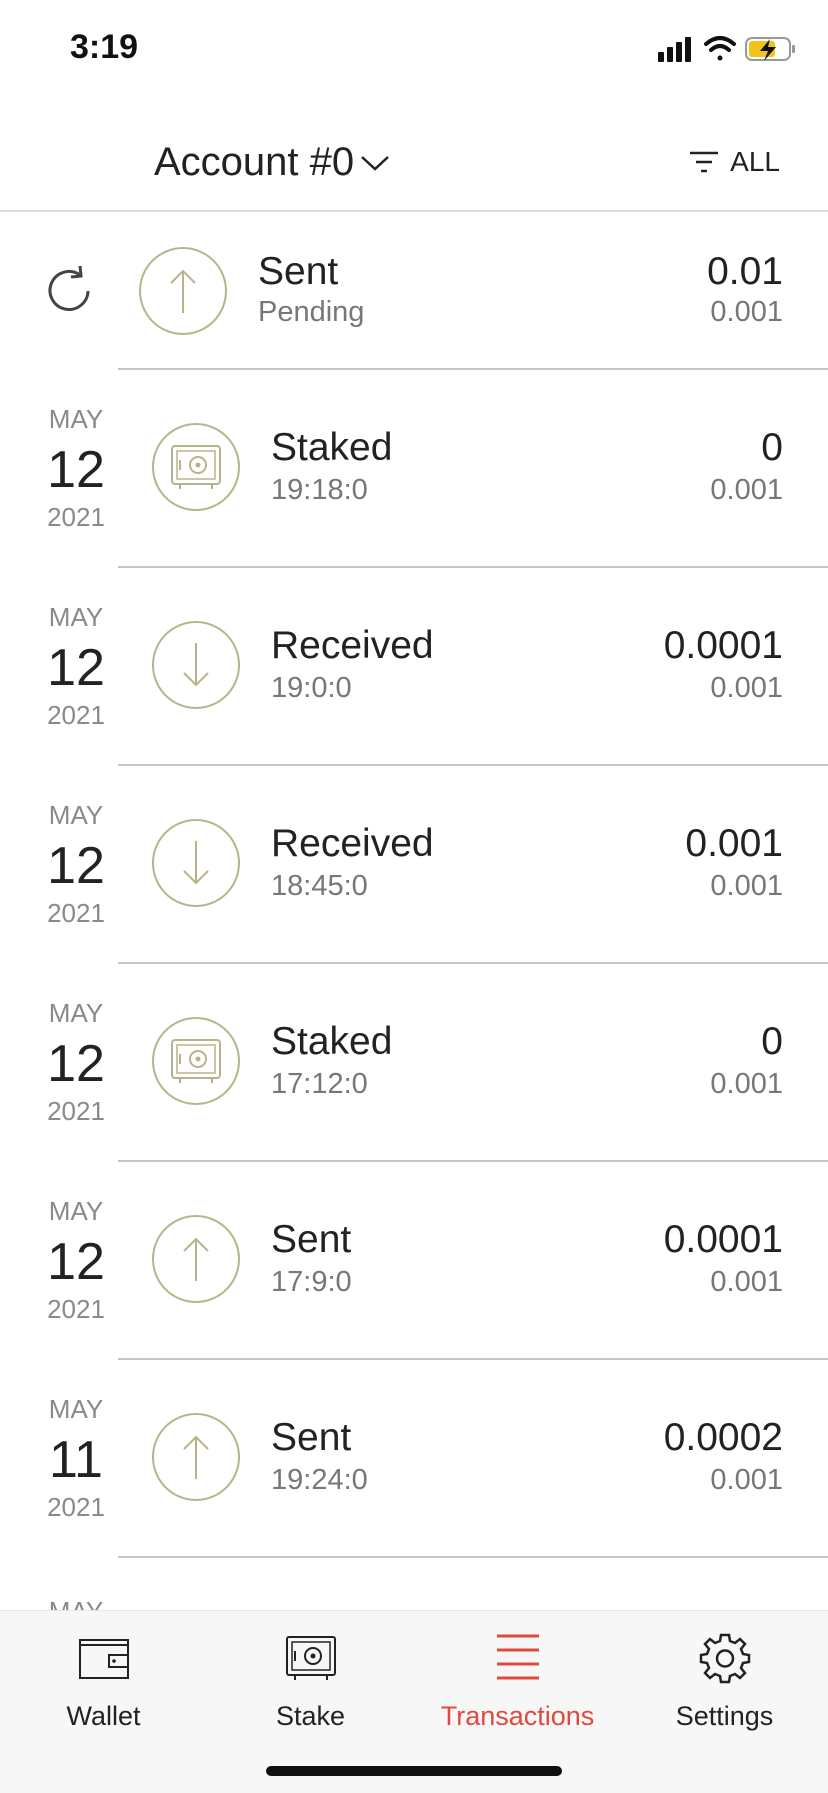 This screenshot has width=828, height=1793. Describe the element at coordinates (414, 50) in the screenshot. I see `status-bar: 3:19` at that location.